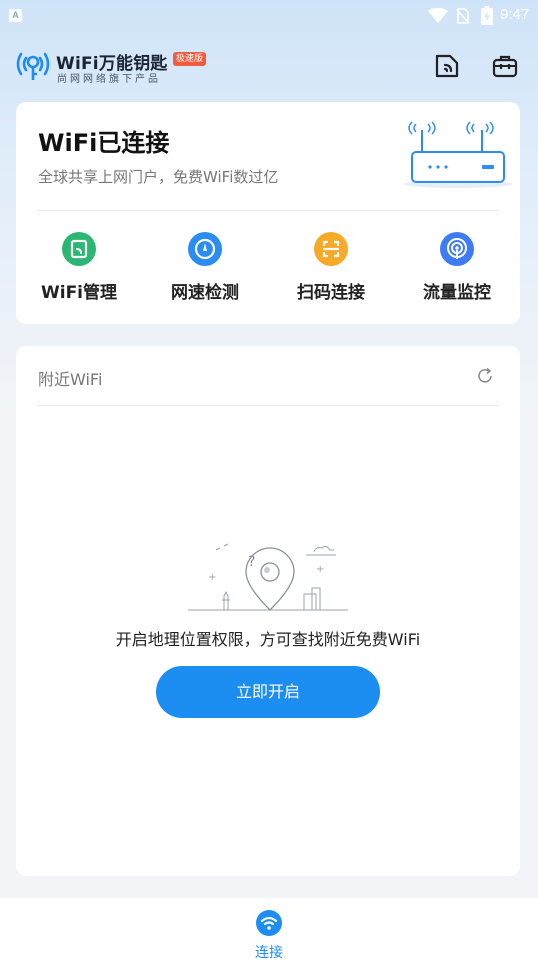 This screenshot has width=538, height=968. What do you see at coordinates (457, 293) in the screenshot?
I see `tool-label: 流量监控` at bounding box center [457, 293].